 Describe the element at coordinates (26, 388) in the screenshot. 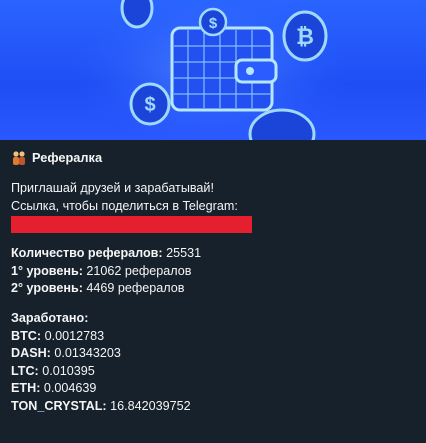

I see `currency-label: ETH:` at that location.